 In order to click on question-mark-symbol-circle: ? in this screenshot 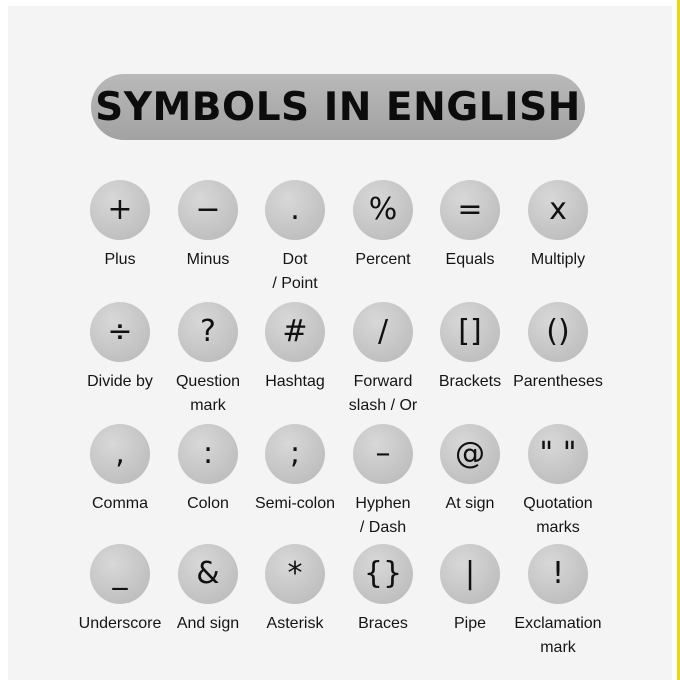, I will do `click(208, 332)`.